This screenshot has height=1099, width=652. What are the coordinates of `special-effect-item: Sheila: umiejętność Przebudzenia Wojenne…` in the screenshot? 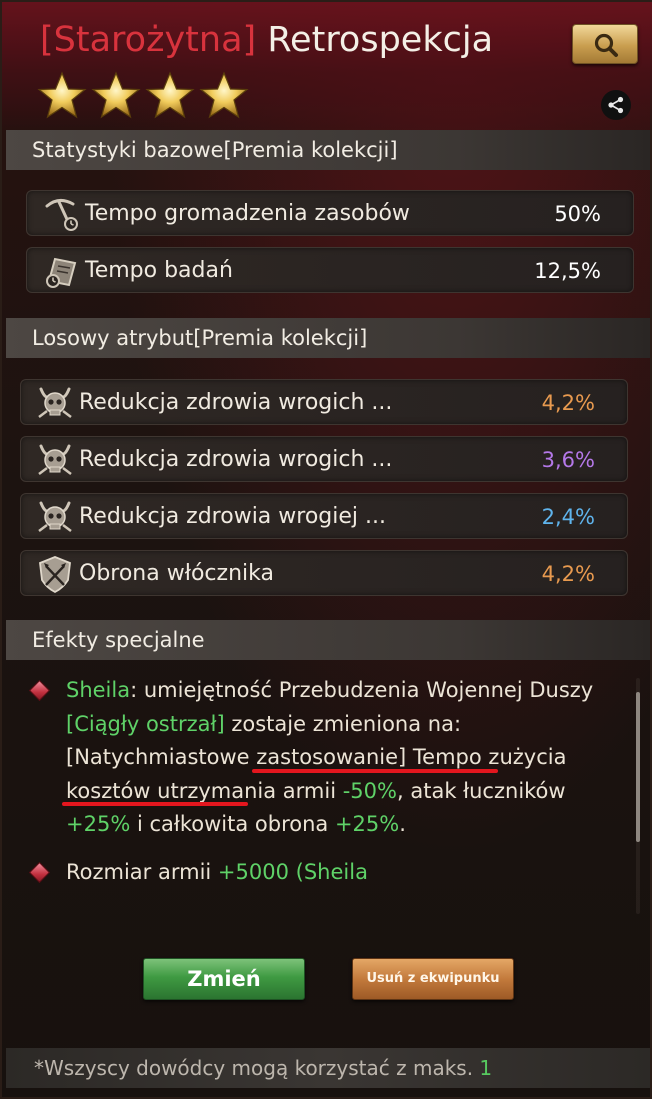 It's located at (324, 758).